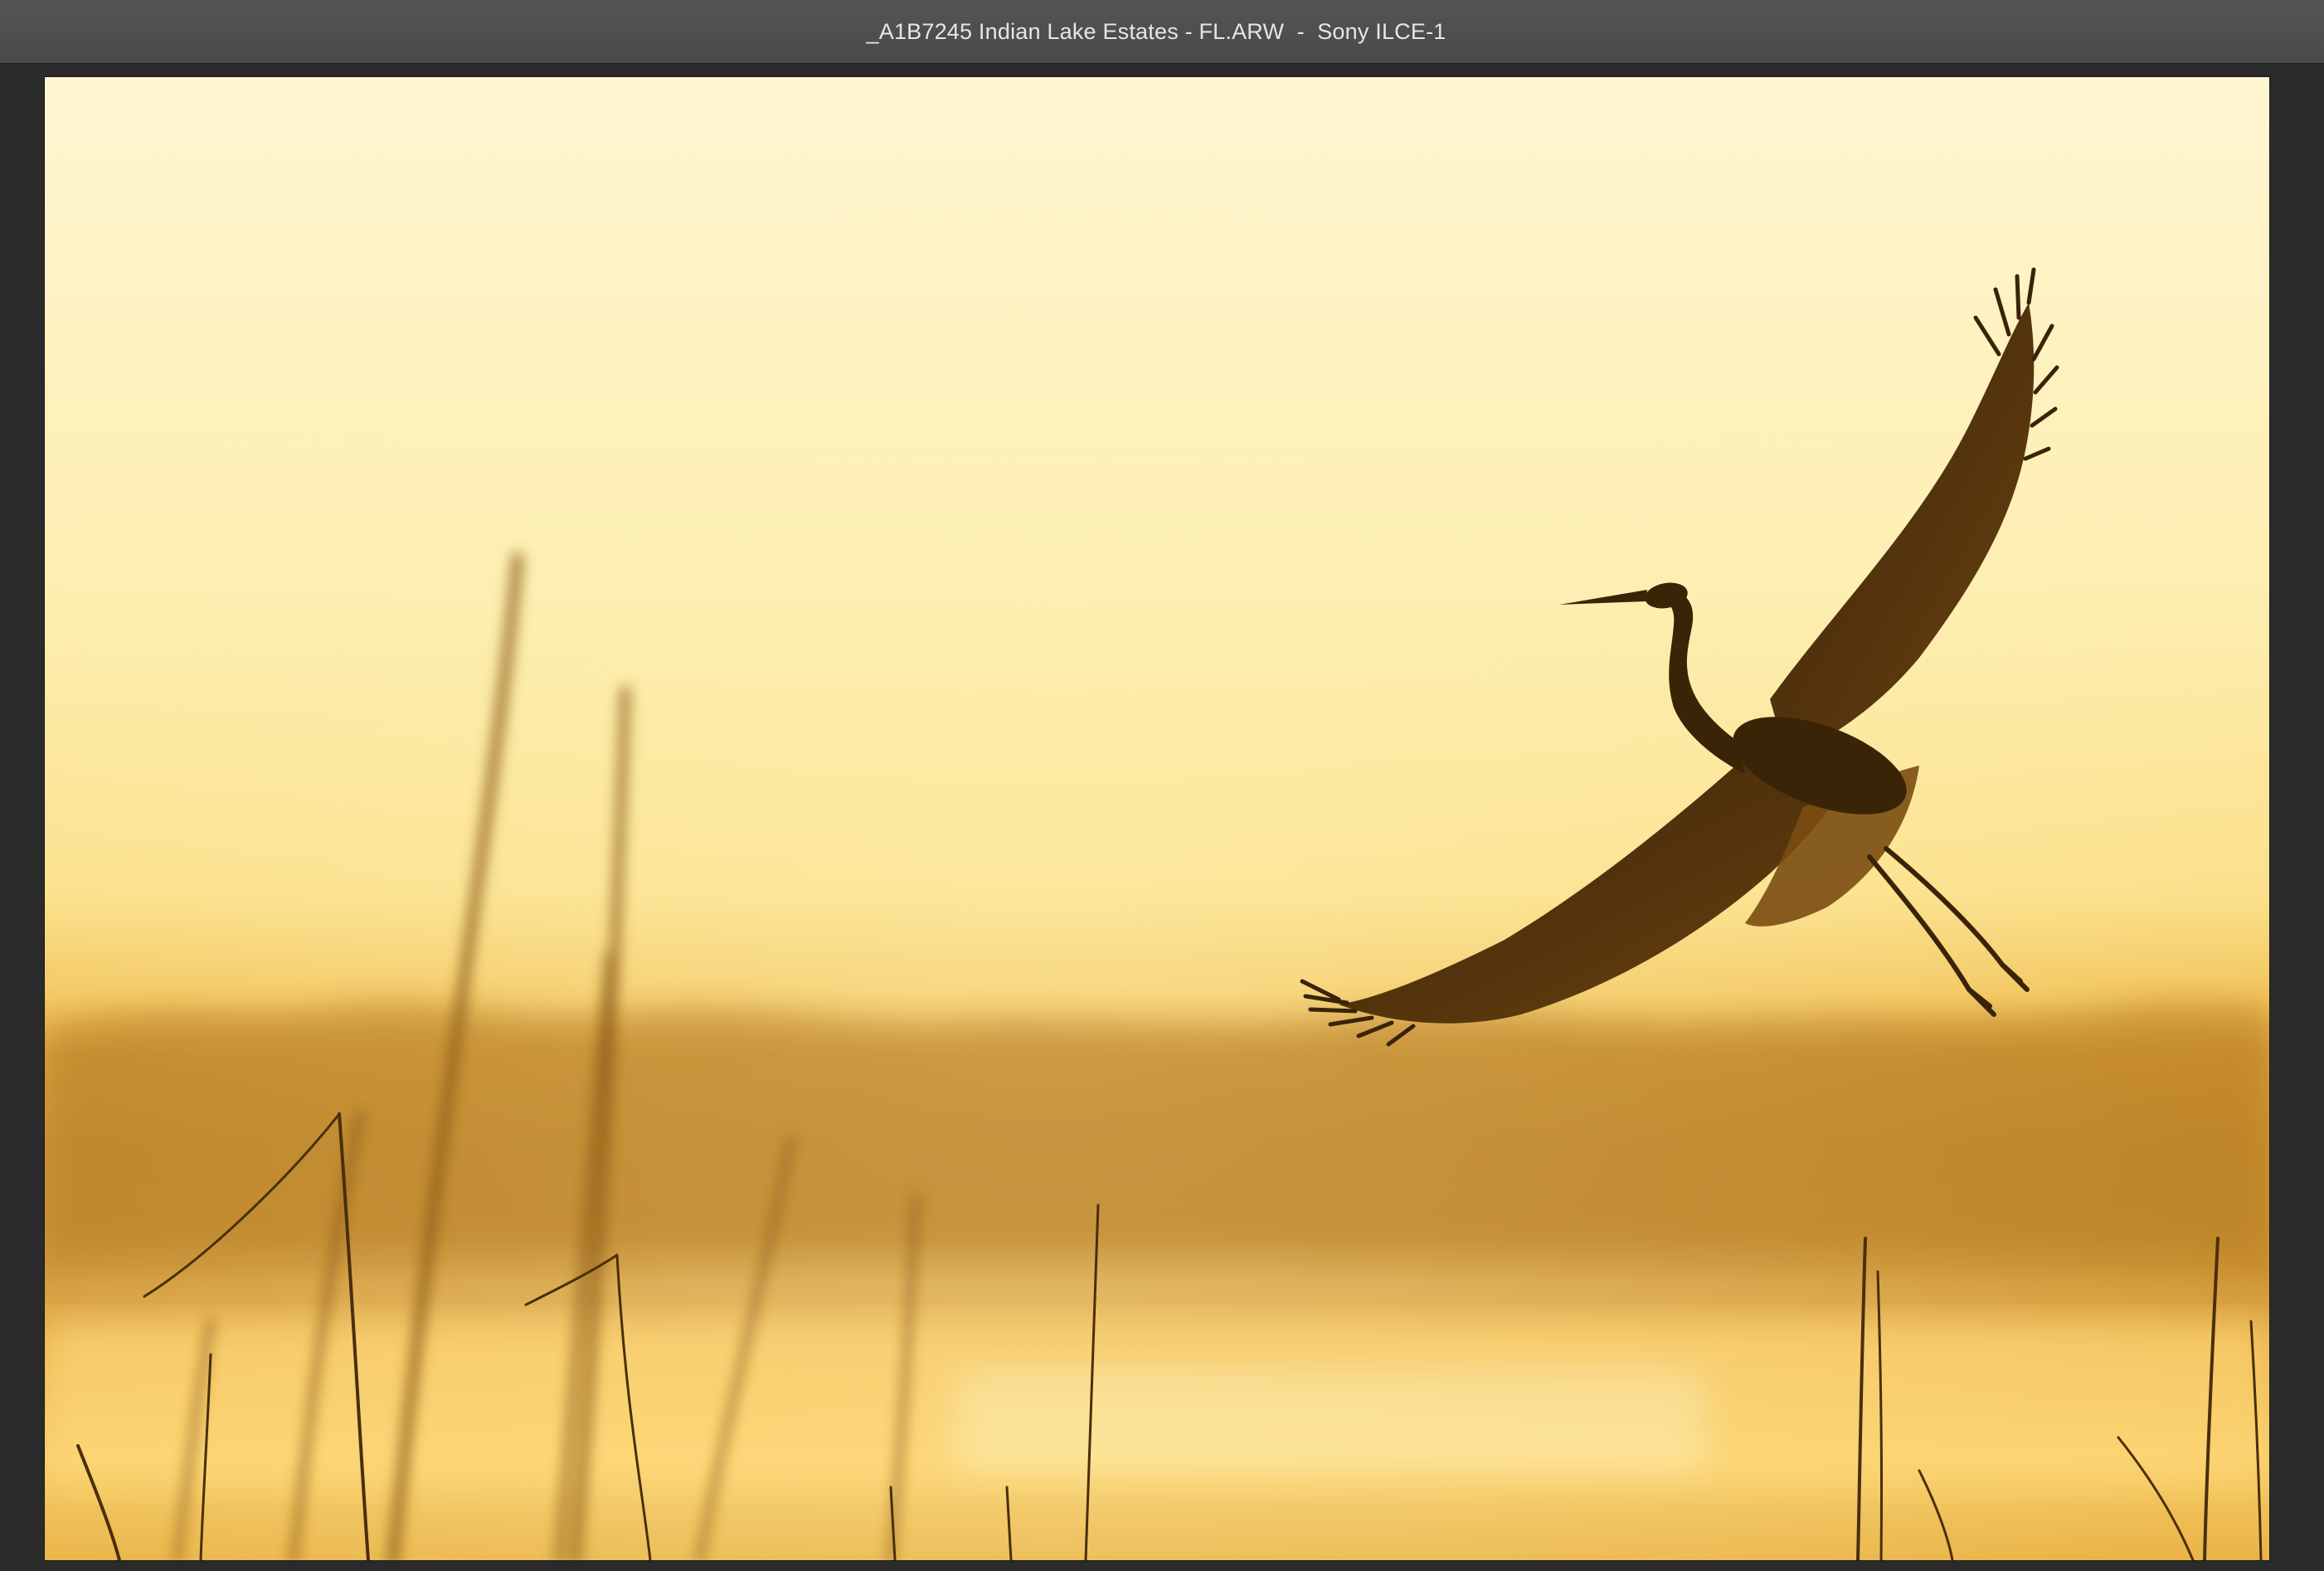 The height and width of the screenshot is (1571, 2324). I want to click on water-reflection, so click(1157, 1404).